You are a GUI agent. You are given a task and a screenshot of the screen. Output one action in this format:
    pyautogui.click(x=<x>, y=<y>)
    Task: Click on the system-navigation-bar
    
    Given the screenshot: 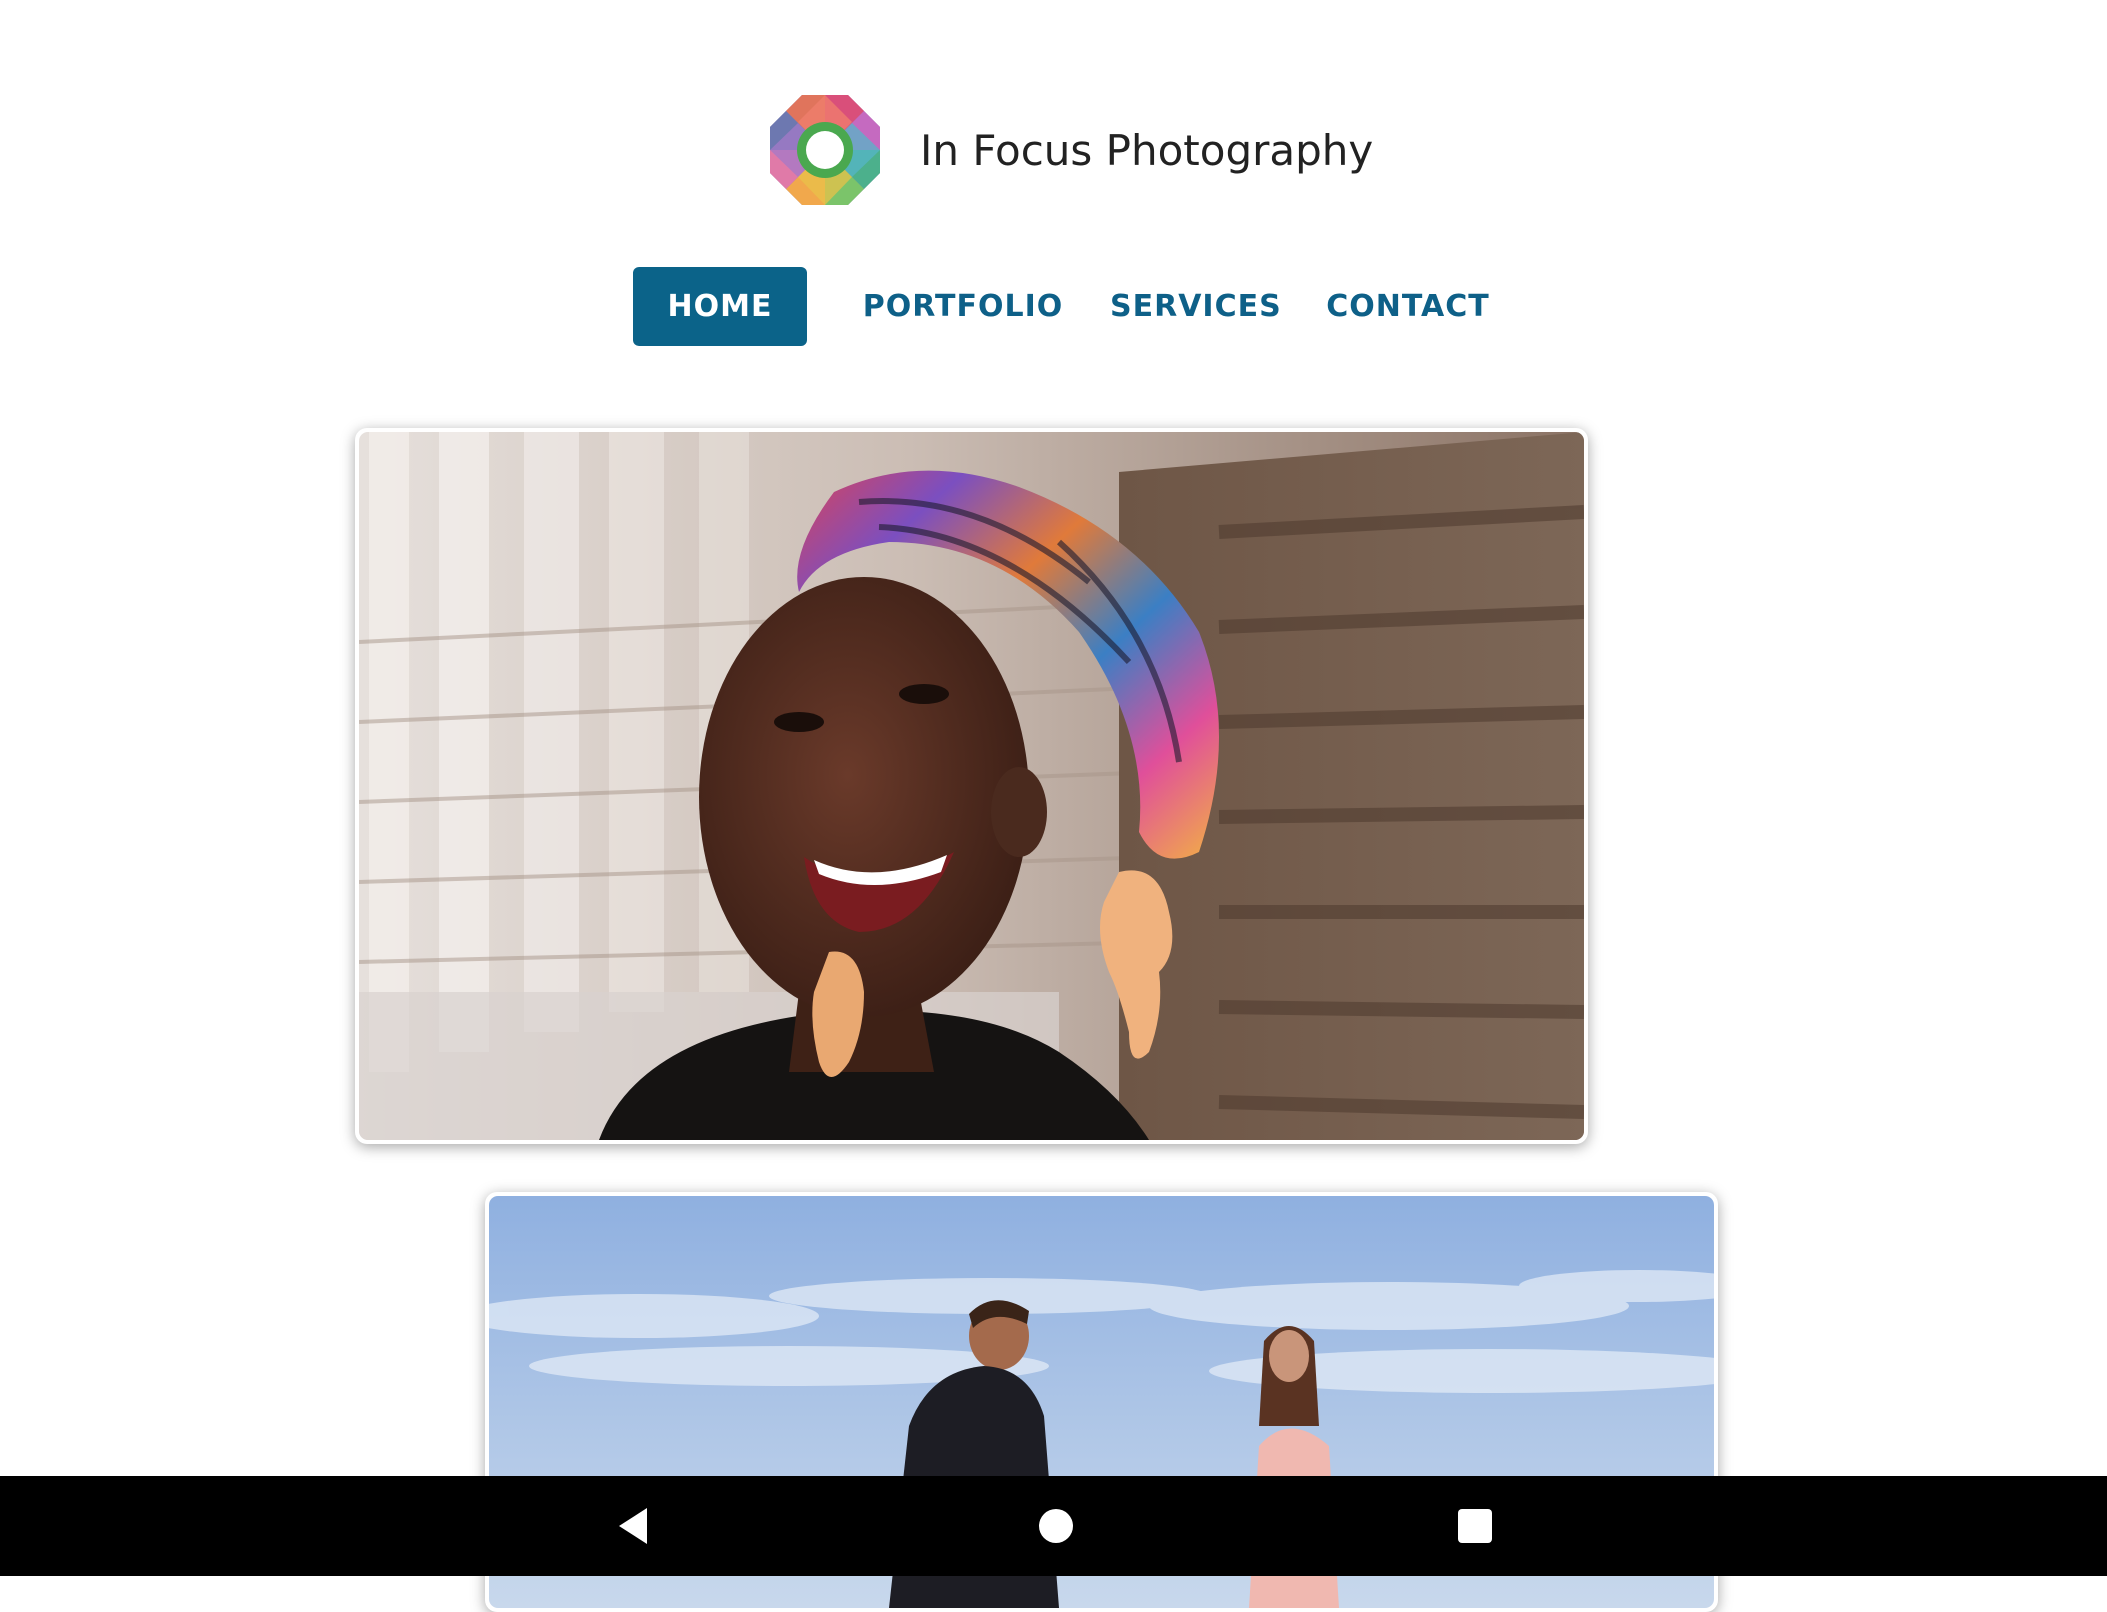 What is the action you would take?
    pyautogui.click(x=1053, y=1526)
    